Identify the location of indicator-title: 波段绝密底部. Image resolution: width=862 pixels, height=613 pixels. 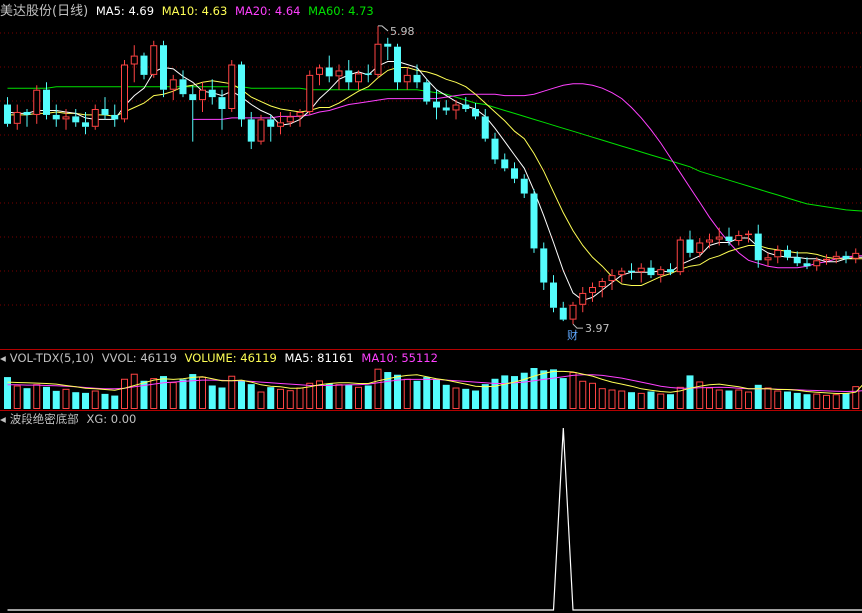
(44, 419).